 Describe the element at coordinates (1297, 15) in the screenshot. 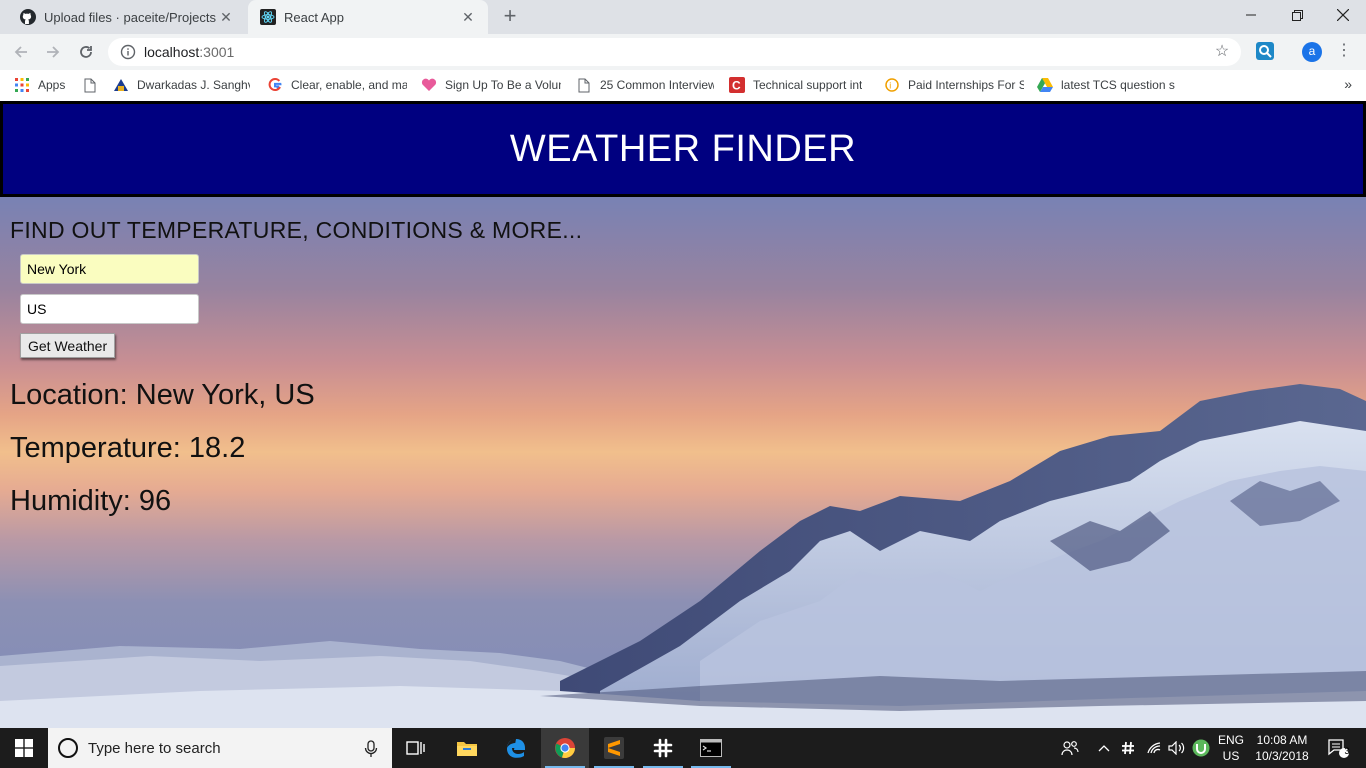

I see `restore-icon` at that location.